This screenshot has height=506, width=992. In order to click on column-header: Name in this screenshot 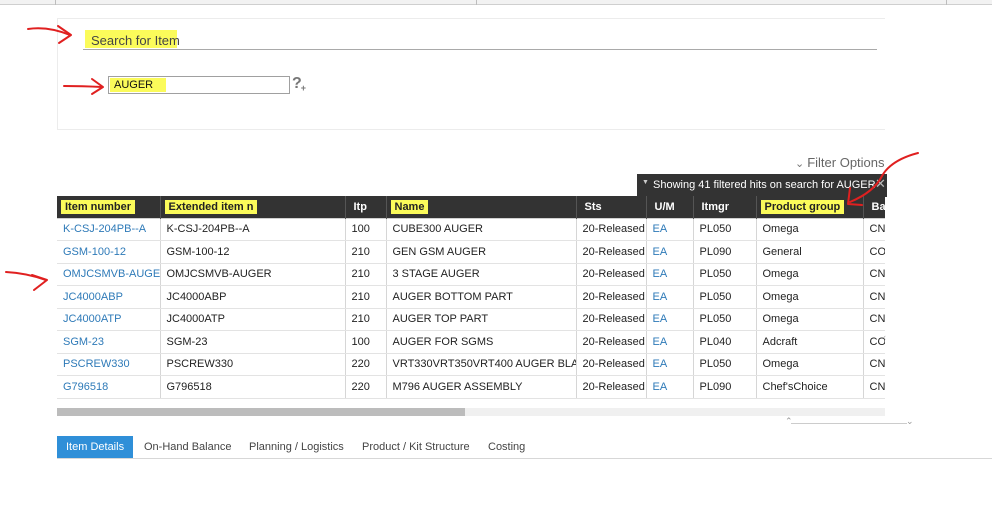, I will do `click(481, 207)`.